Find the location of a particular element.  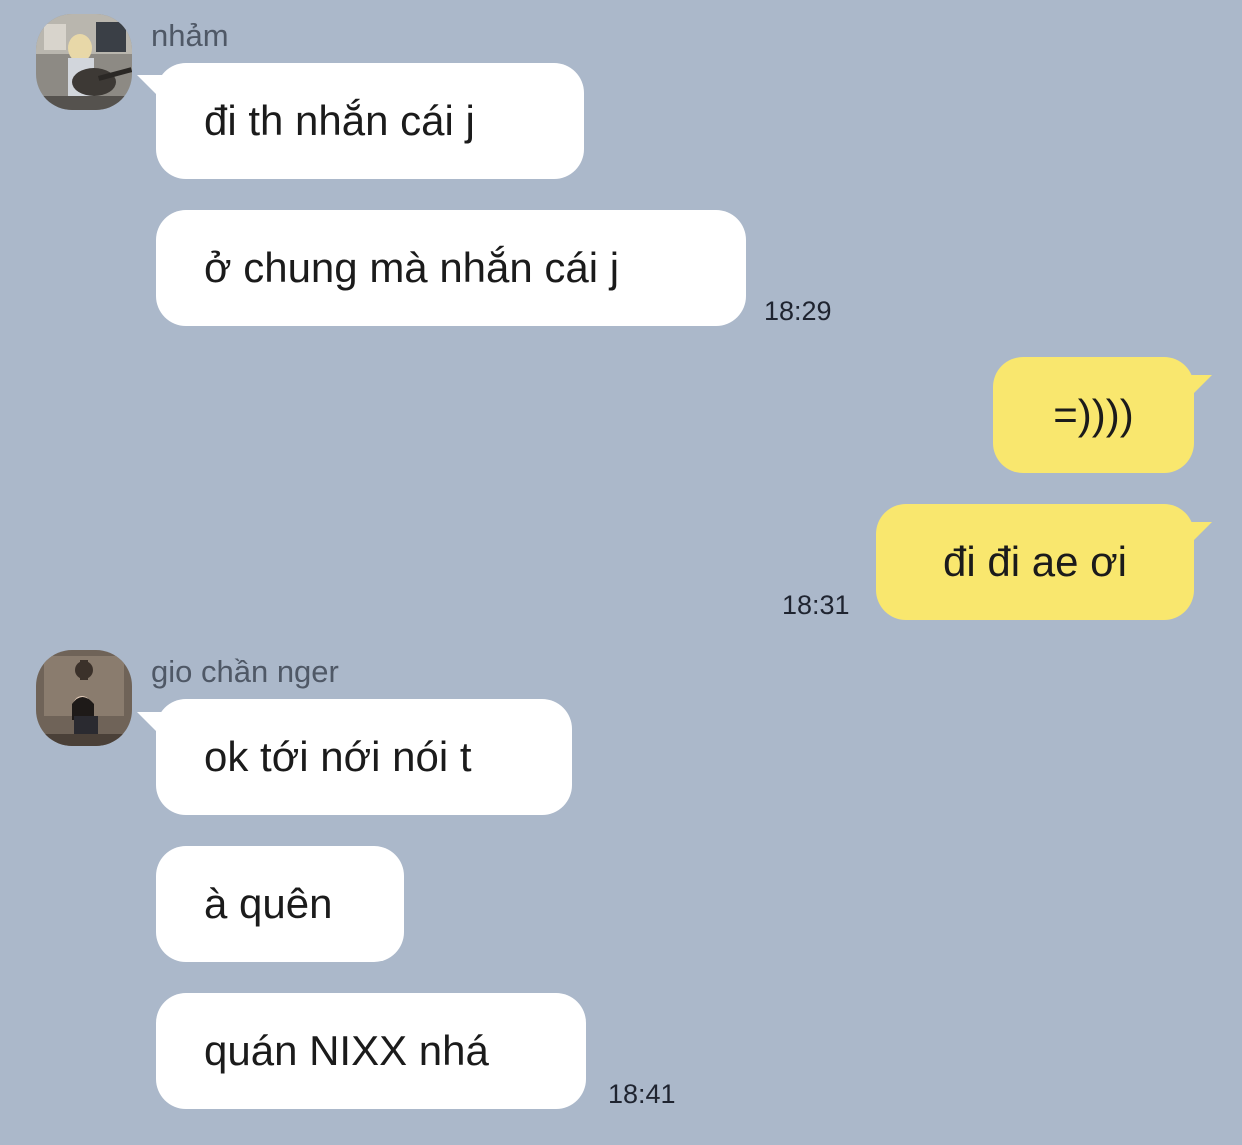

avatar-gio-chan-nger is located at coordinates (84, 698).